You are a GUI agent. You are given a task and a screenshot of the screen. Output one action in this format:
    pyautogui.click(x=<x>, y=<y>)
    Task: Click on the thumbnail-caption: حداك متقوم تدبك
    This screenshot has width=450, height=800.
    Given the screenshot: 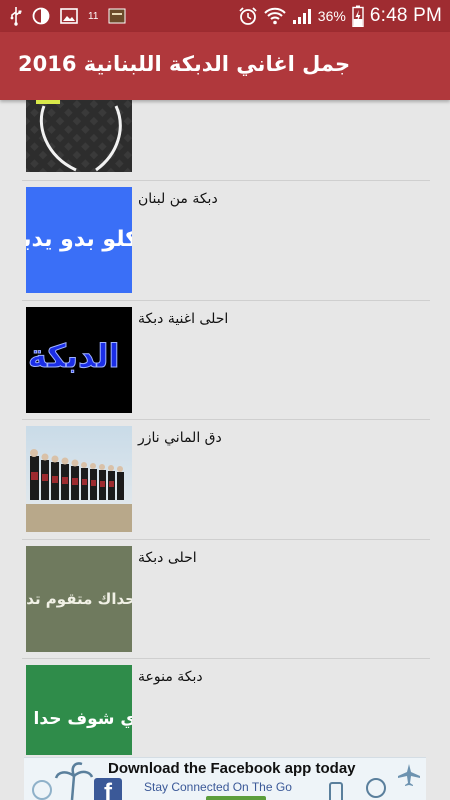 What is the action you would take?
    pyautogui.click(x=79, y=599)
    